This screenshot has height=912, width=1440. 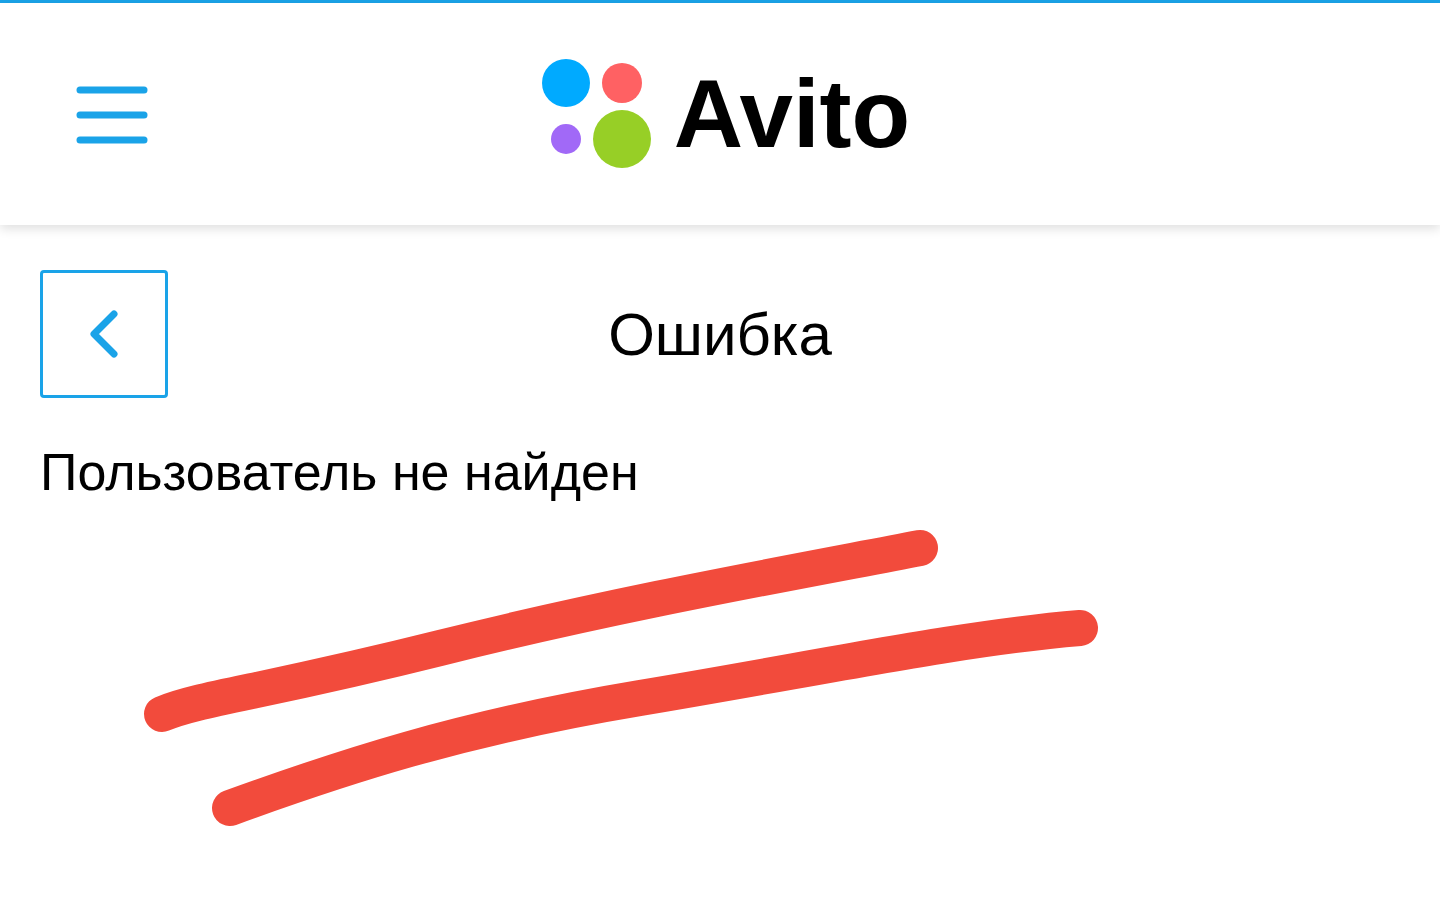 I want to click on logo-text: Avito, so click(x=792, y=114).